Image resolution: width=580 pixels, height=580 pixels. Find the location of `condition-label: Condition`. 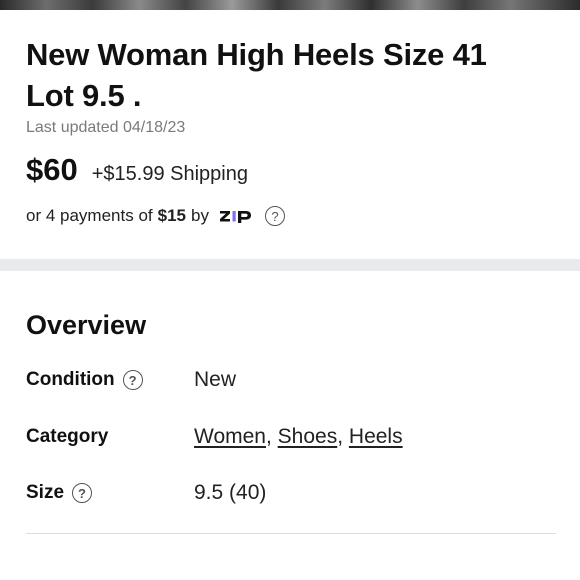

condition-label: Condition is located at coordinates (70, 379).